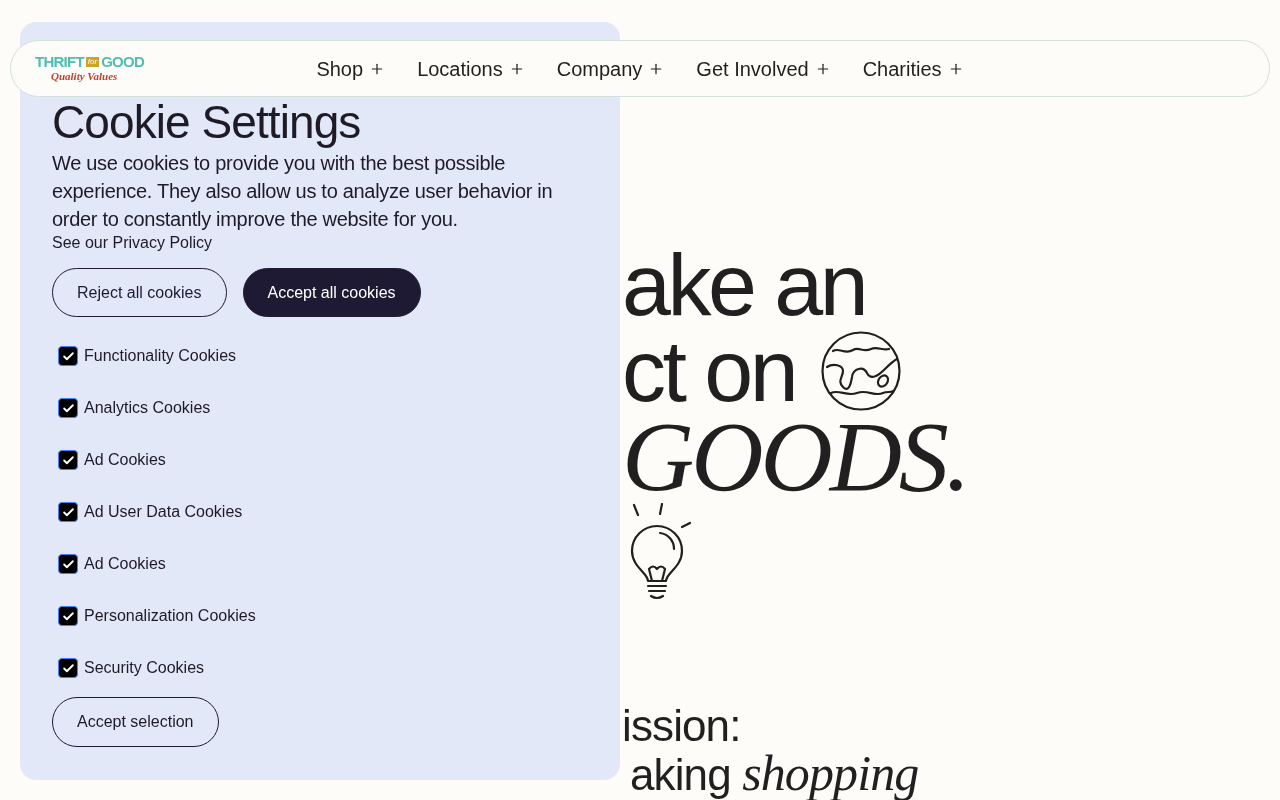  Describe the element at coordinates (84, 76) in the screenshot. I see `logo-tagline: Quality Values` at that location.